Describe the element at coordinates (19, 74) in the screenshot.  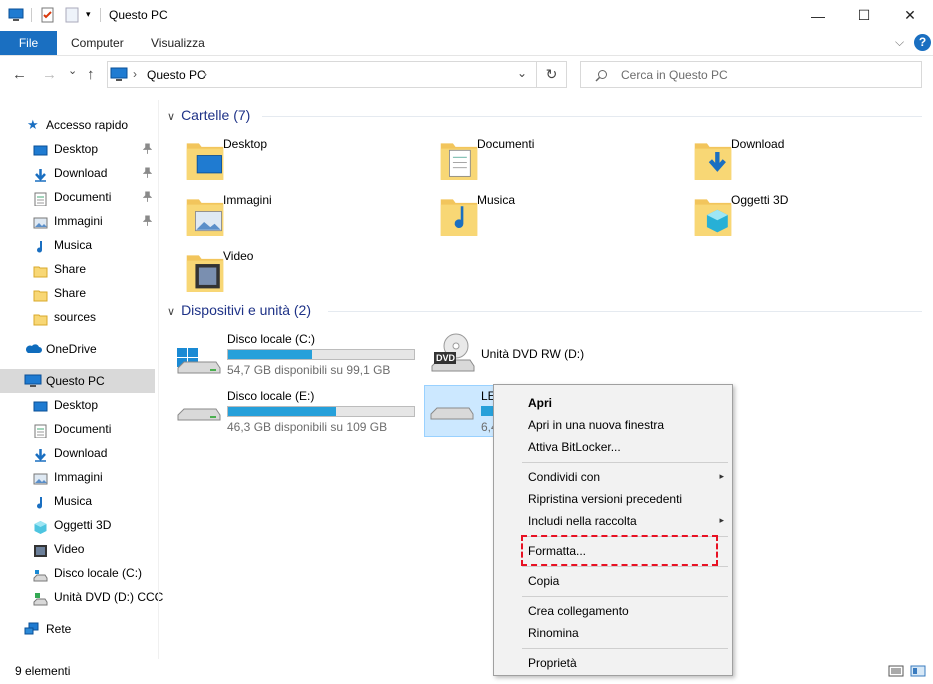
I see `back-button: ←` at that location.